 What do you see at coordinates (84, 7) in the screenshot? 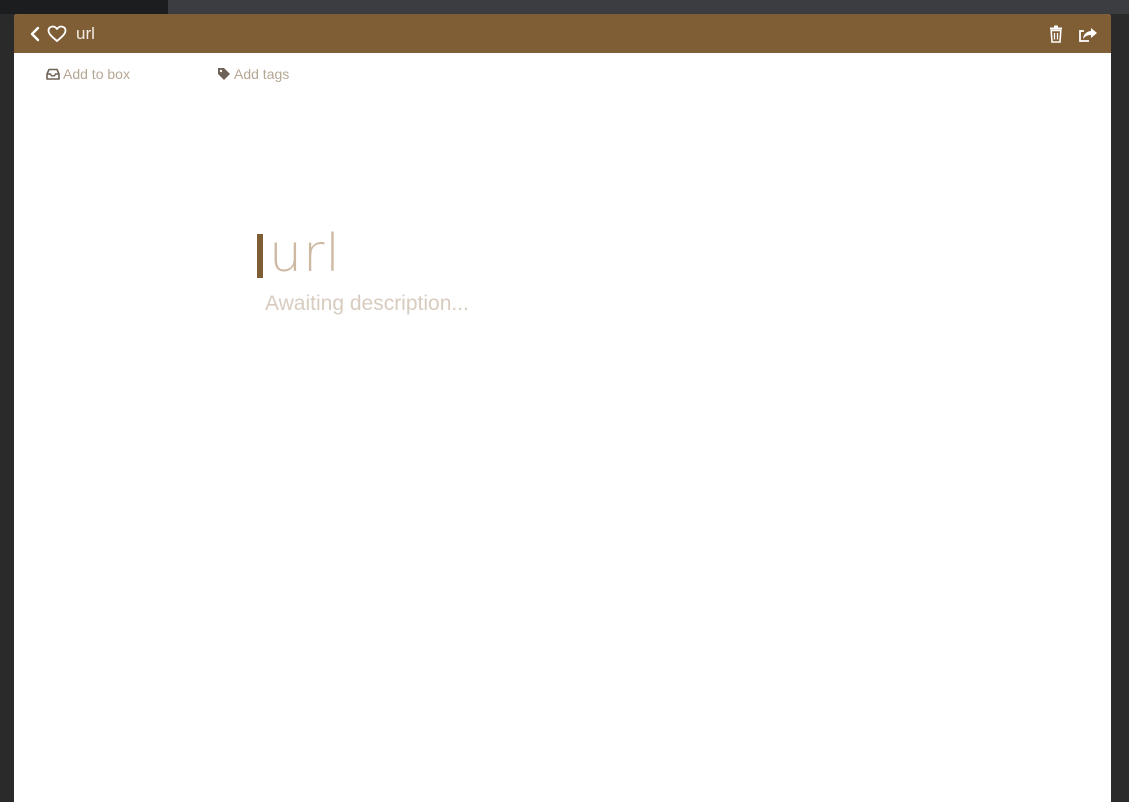
I see `top-strip-tab` at bounding box center [84, 7].